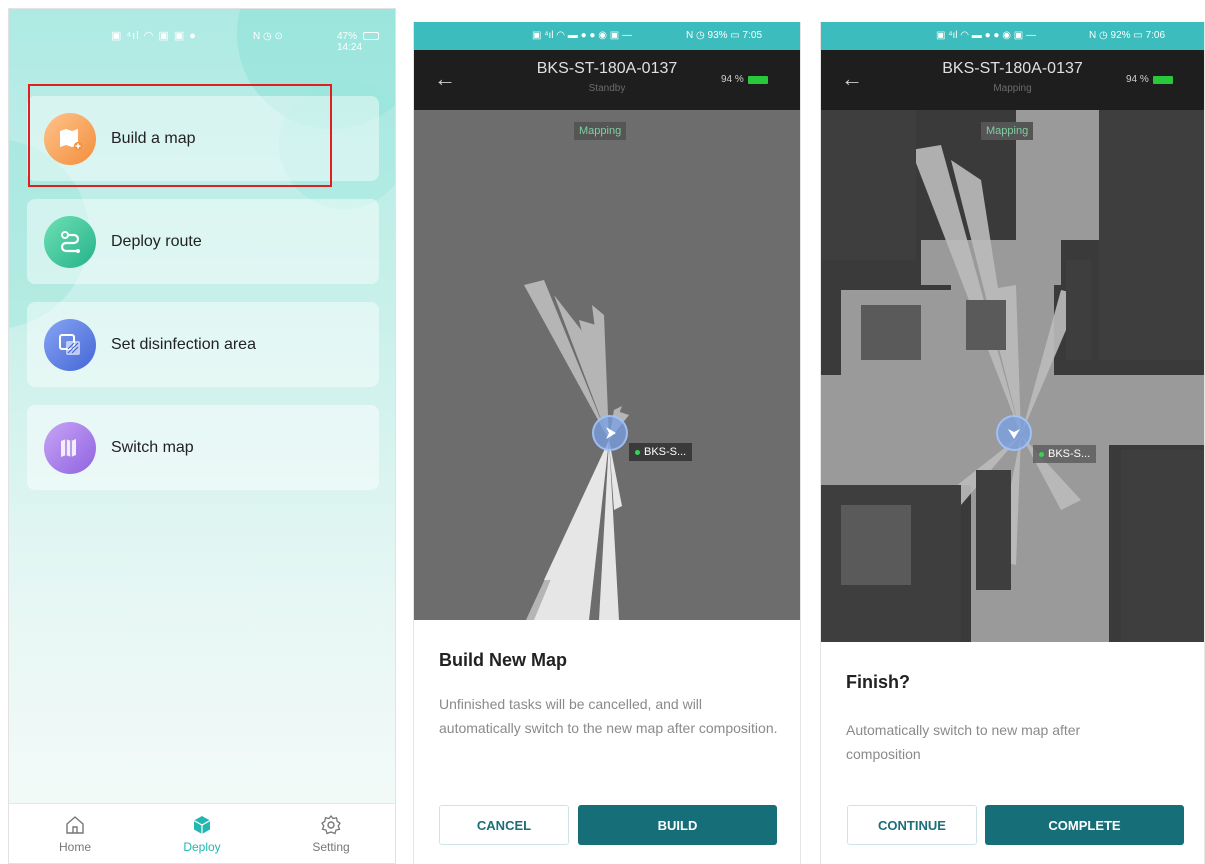 This screenshot has height=864, width=1205. Describe the element at coordinates (75, 825) in the screenshot. I see `home-icon` at that location.